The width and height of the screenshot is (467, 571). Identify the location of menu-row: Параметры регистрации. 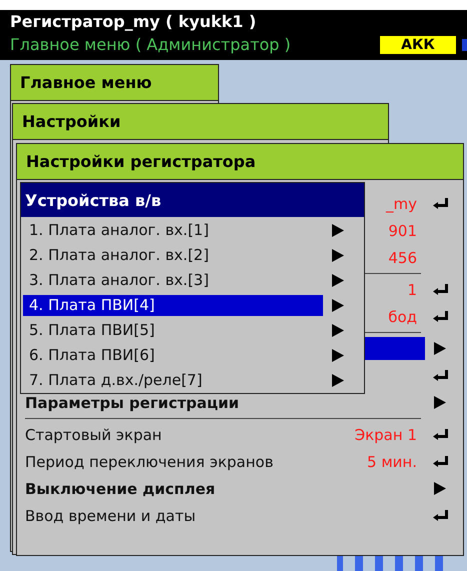
(225, 402).